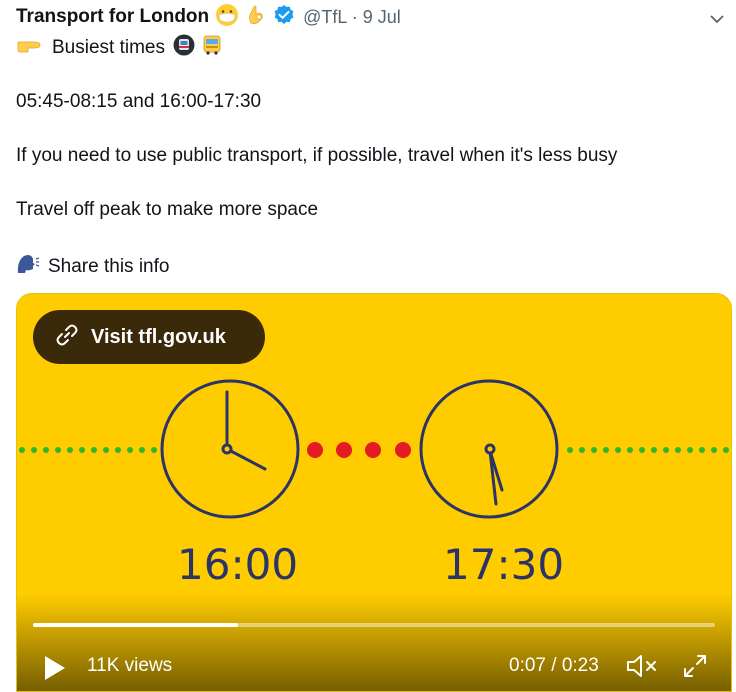 This screenshot has height=692, width=736. I want to click on tweet-line-busiest: Busiest times, so click(119, 48).